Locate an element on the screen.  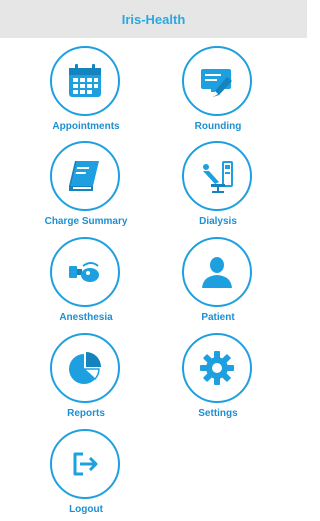
anesthesia-button is located at coordinates (85, 272).